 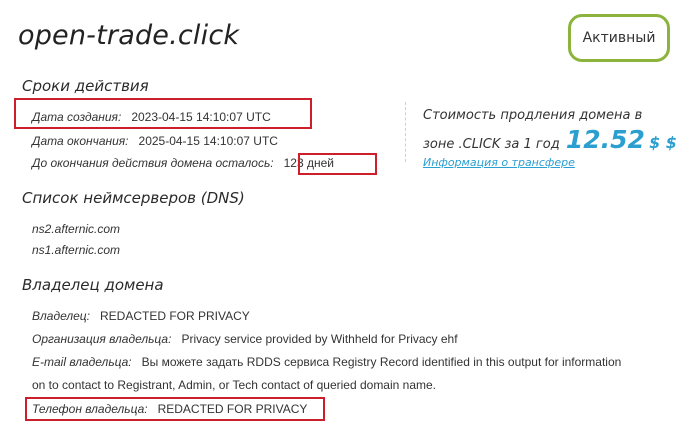 What do you see at coordinates (77, 117) in the screenshot?
I see `created-label: Дата создания:` at bounding box center [77, 117].